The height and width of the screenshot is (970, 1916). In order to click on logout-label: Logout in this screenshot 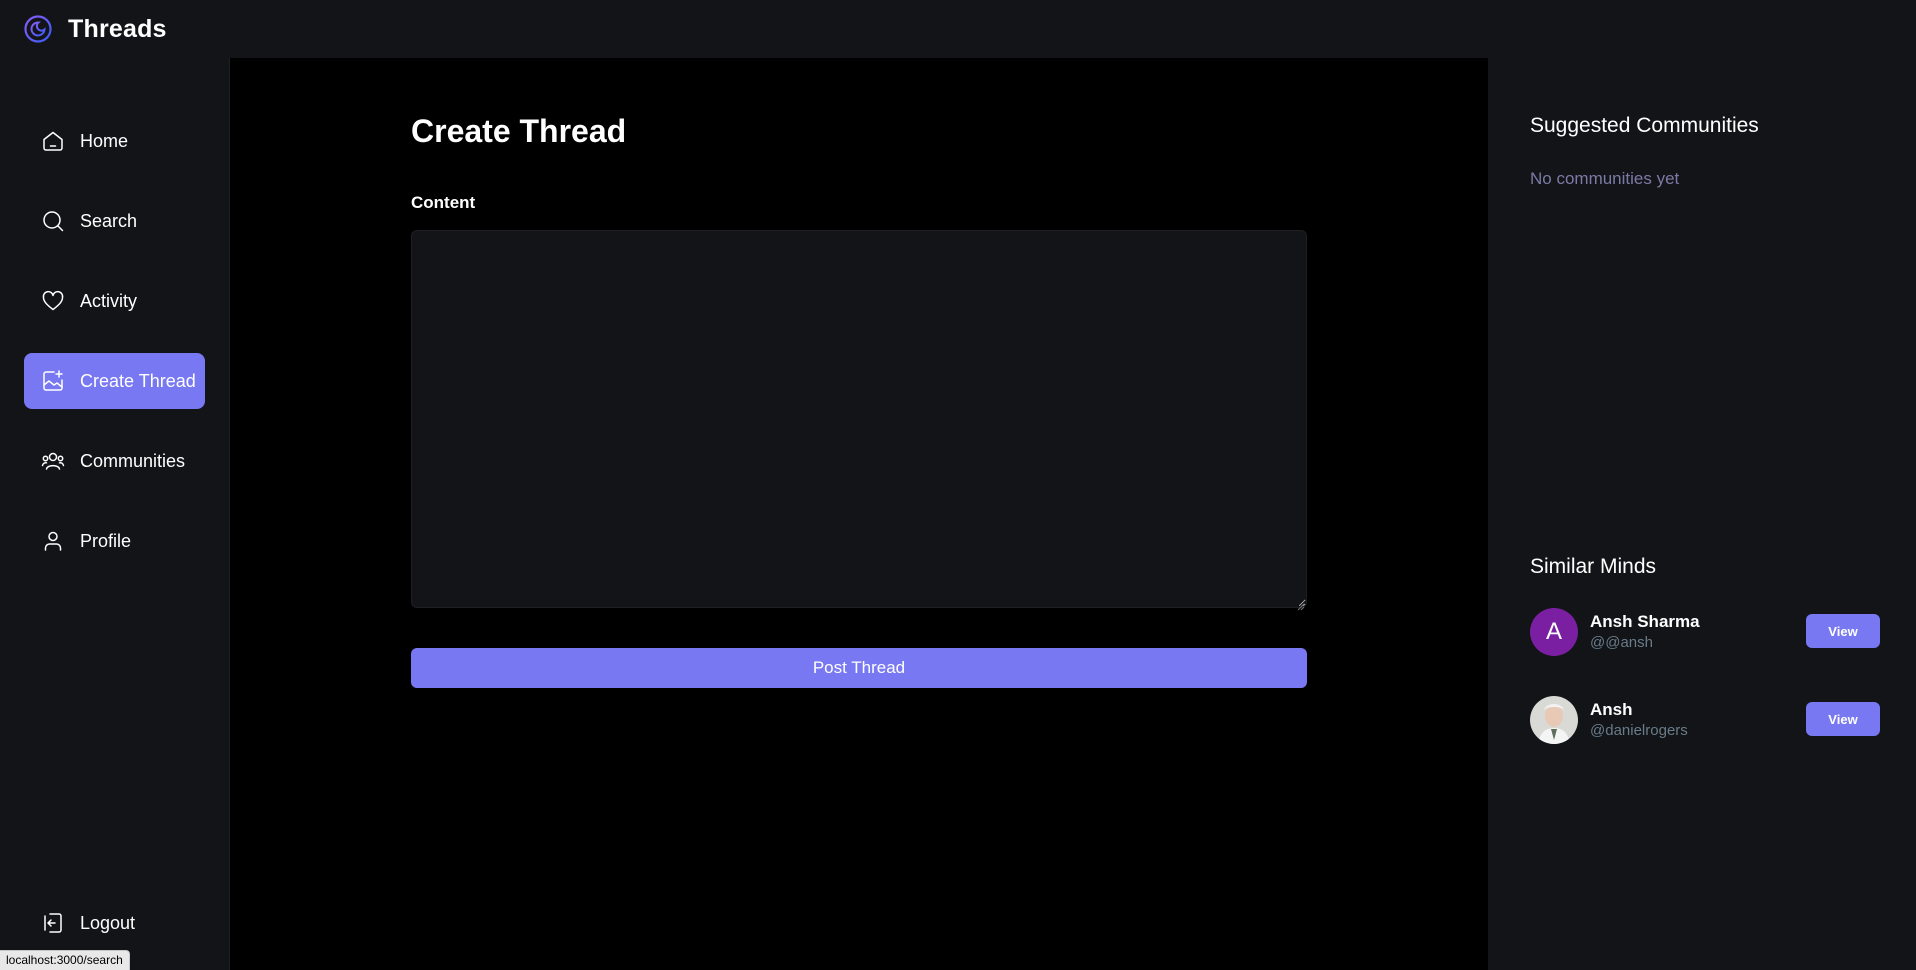, I will do `click(108, 922)`.